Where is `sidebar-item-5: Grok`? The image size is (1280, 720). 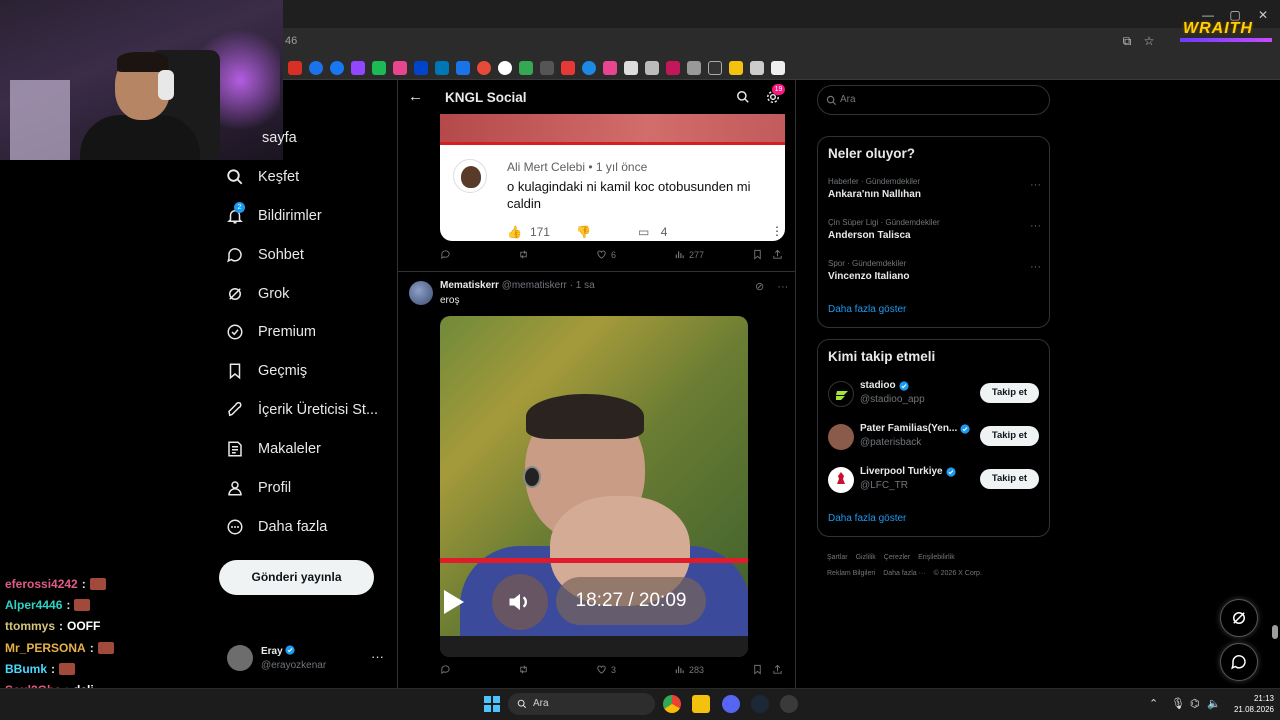
sidebar-item-5: Grok is located at coordinates (257, 294).